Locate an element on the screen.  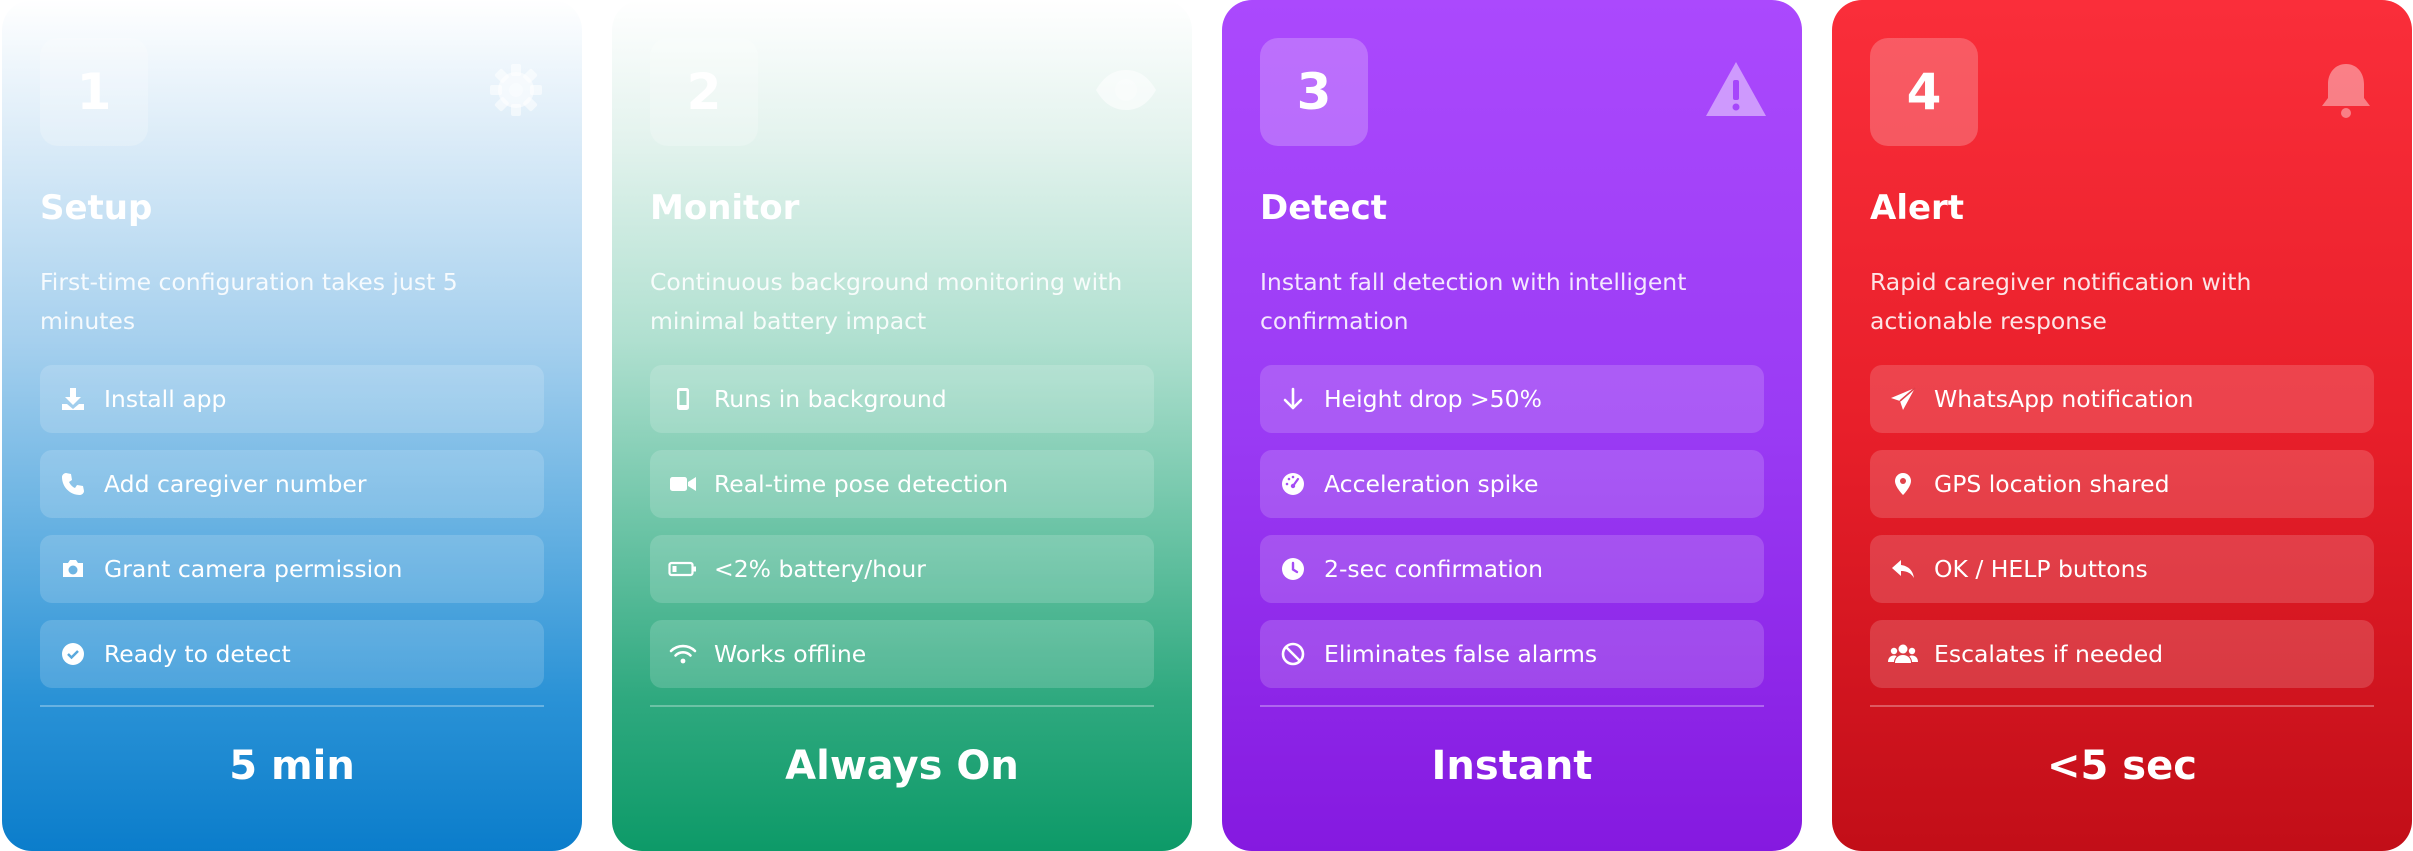
list-item-label: Ready to detect is located at coordinates (197, 654).